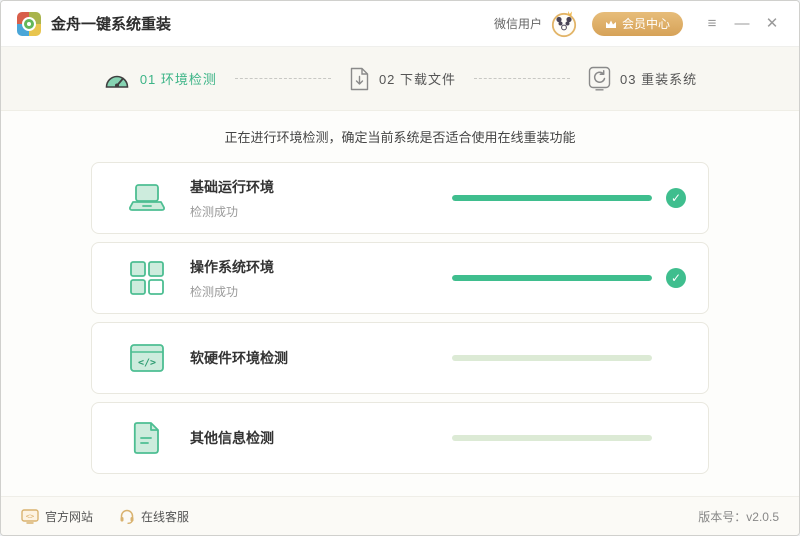  What do you see at coordinates (232, 438) in the screenshot?
I see `card-title: 其他信息检测` at bounding box center [232, 438].